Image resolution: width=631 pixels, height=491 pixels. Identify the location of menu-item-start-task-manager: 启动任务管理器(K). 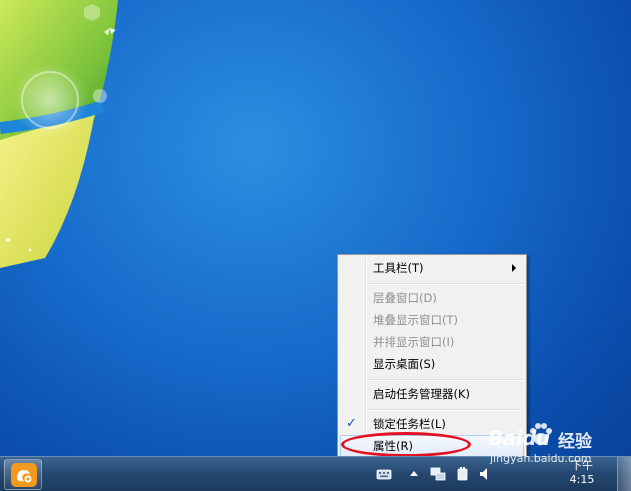
(432, 394).